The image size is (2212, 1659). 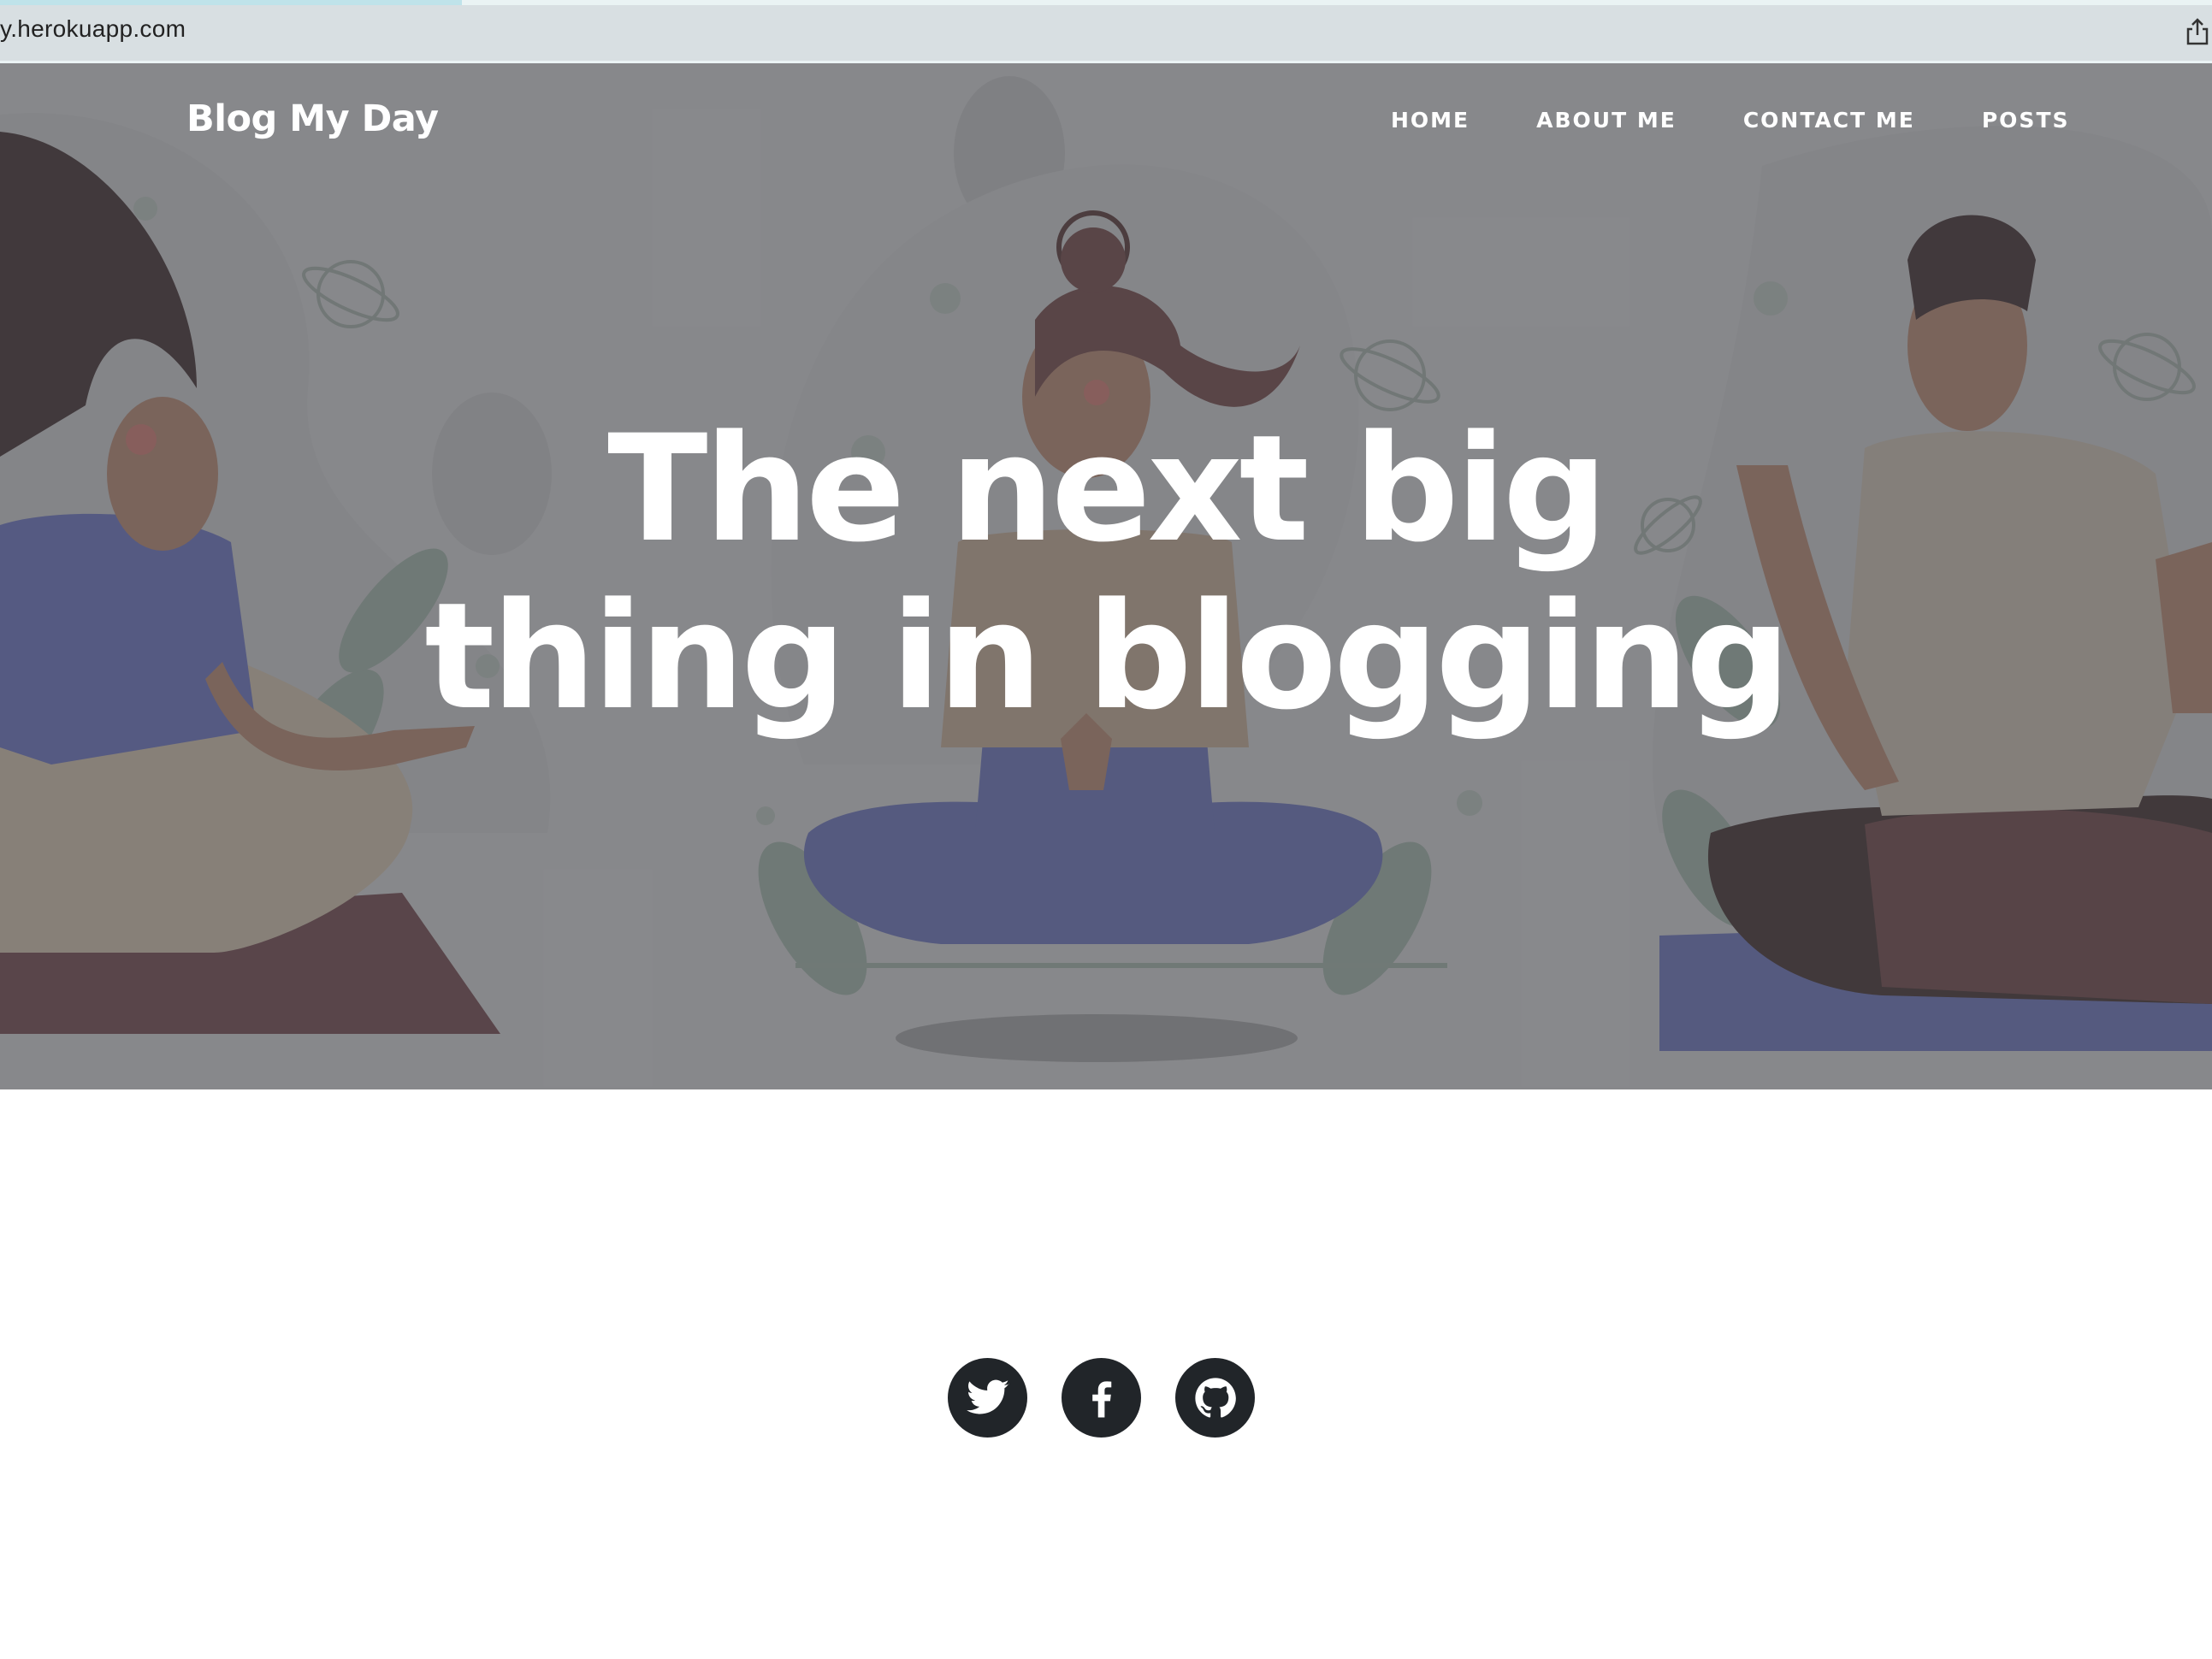 I want to click on github-button, so click(x=1215, y=1398).